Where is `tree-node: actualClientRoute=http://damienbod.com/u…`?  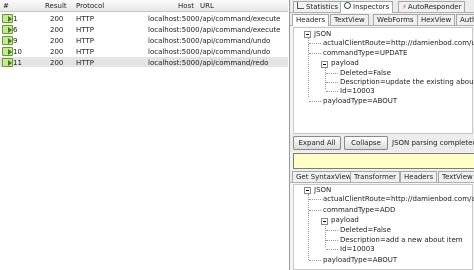 tree-node: actualClientRoute=http://damienbod.com/u… is located at coordinates (398, 43).